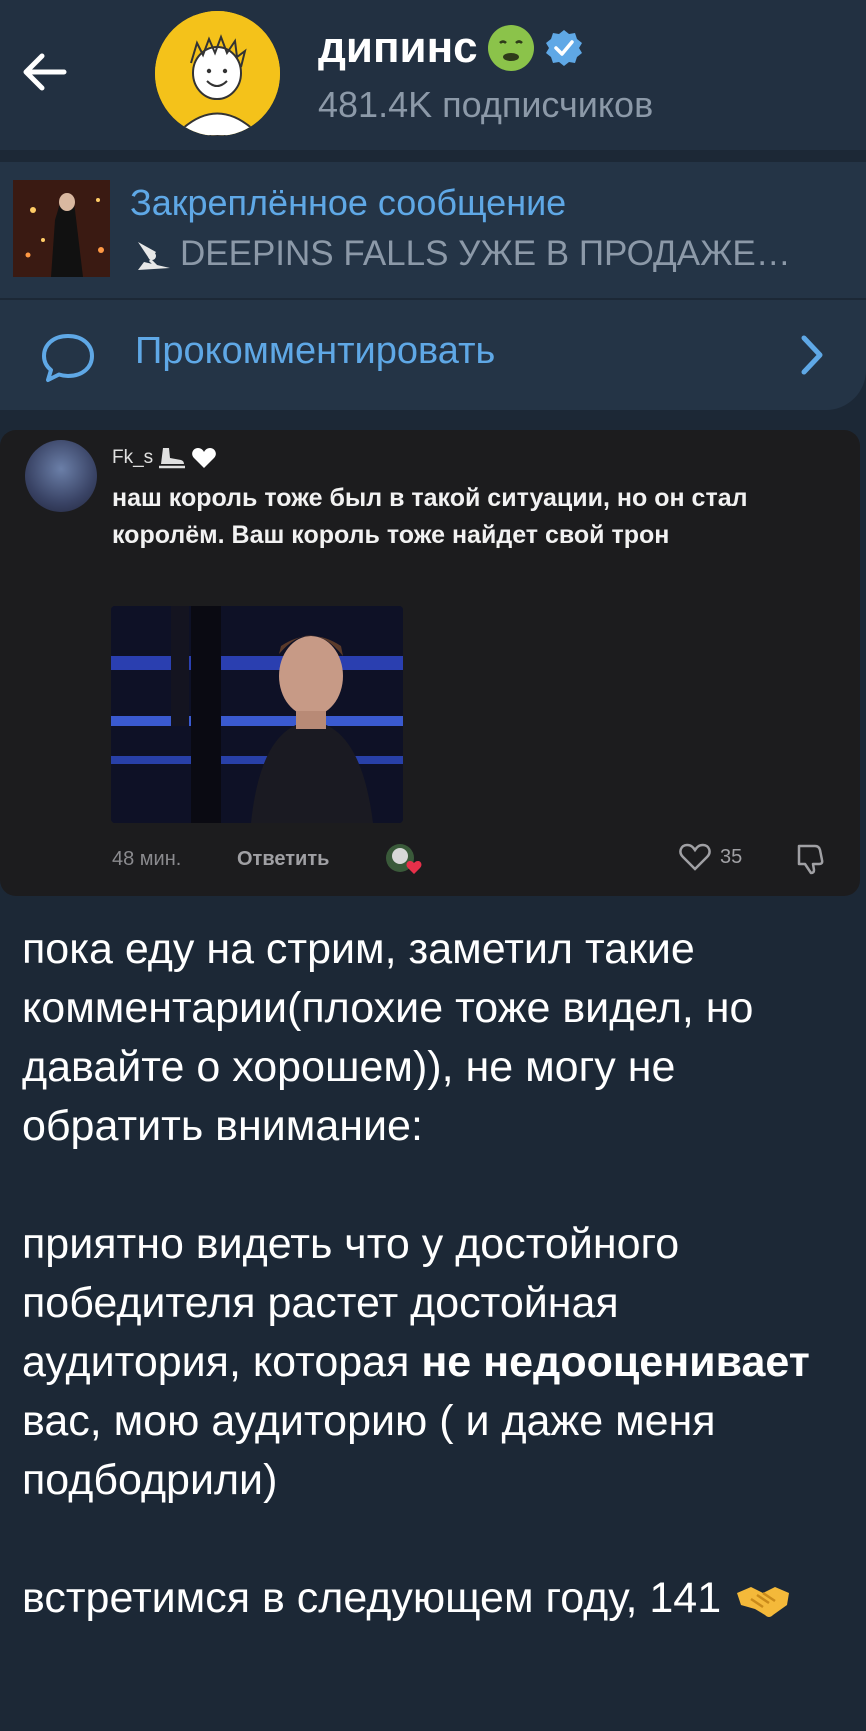 The height and width of the screenshot is (1731, 866). Describe the element at coordinates (810, 859) in the screenshot. I see `dislike-icon` at that location.